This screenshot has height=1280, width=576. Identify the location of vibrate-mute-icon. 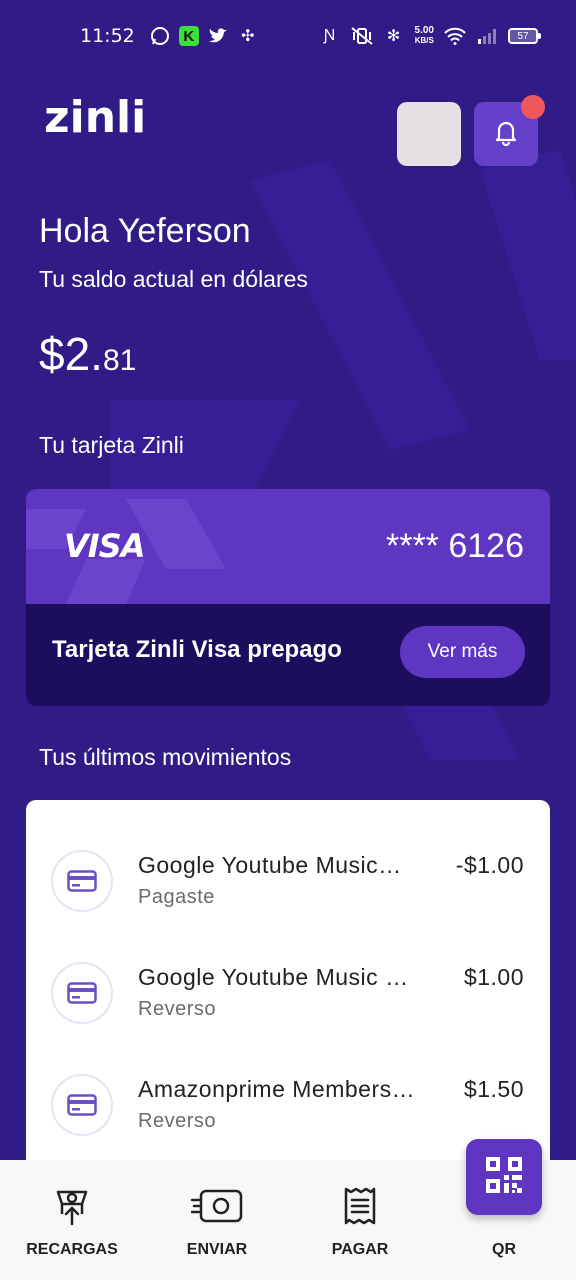
(361, 36).